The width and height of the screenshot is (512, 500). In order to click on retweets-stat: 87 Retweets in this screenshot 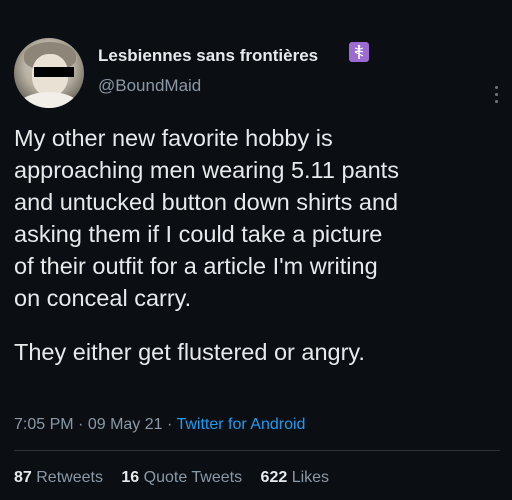, I will do `click(58, 477)`.